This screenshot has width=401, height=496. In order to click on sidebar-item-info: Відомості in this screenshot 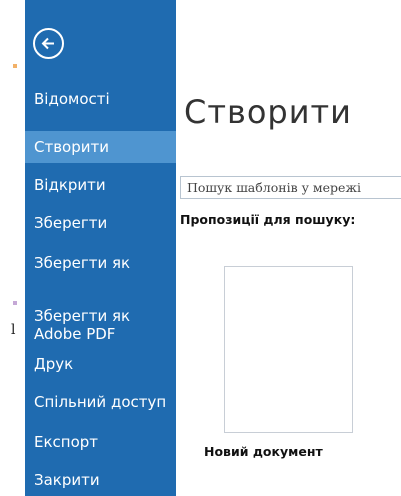, I will do `click(100, 99)`.